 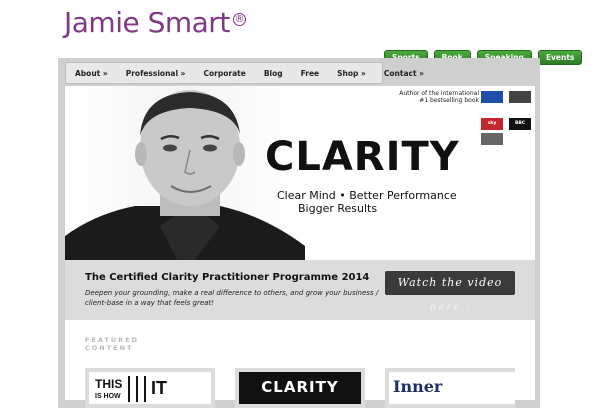 What do you see at coordinates (362, 157) in the screenshot?
I see `hero-title: CLARITY` at bounding box center [362, 157].